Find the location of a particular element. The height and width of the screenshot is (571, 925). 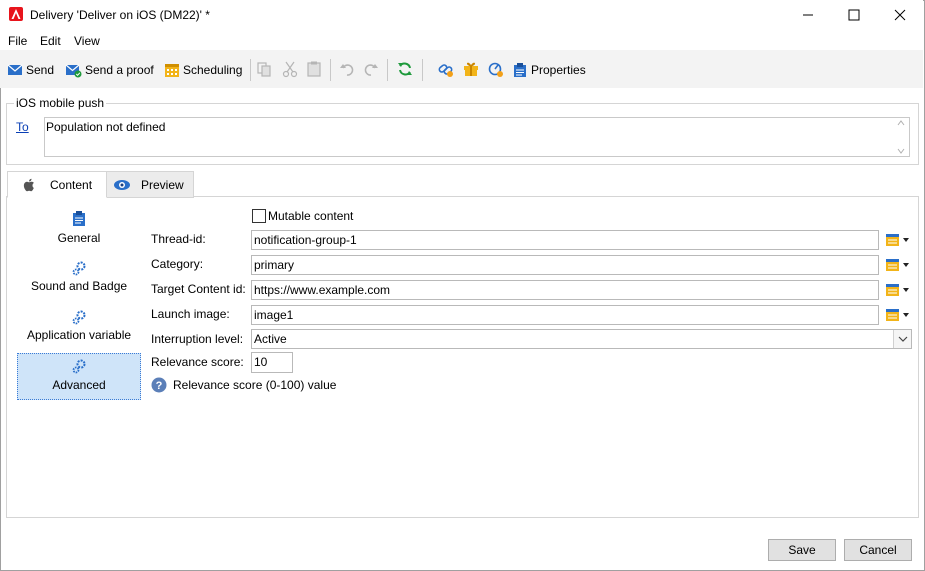

category-personalize-button is located at coordinates (898, 265).